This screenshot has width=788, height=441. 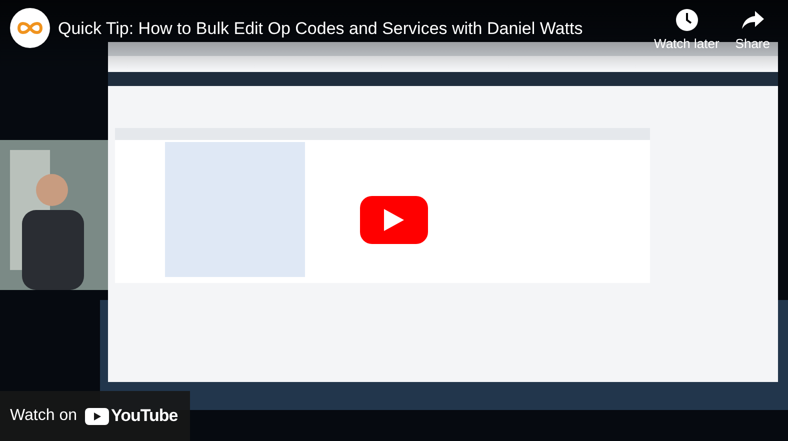 What do you see at coordinates (686, 20) in the screenshot?
I see `clock-icon` at bounding box center [686, 20].